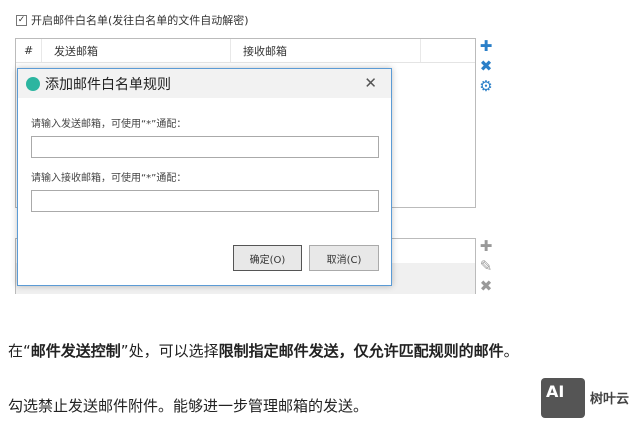 Image resolution: width=643 pixels, height=425 pixels. Describe the element at coordinates (108, 84) in the screenshot. I see `dialog-title: 添加邮件白名单规则` at that location.